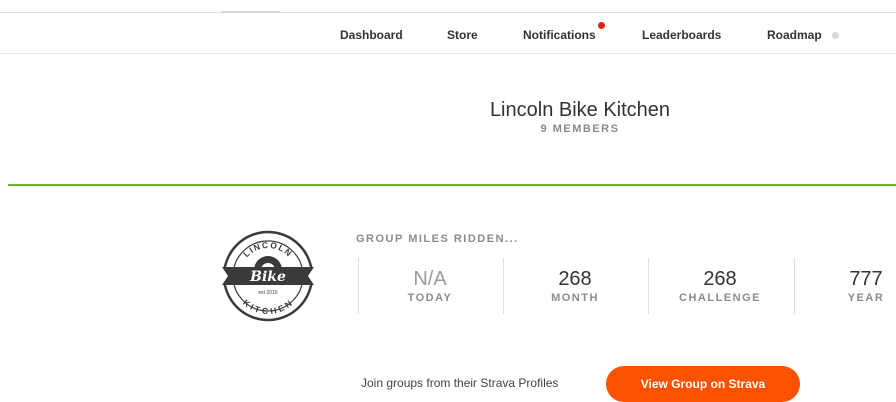  Describe the element at coordinates (575, 298) in the screenshot. I see `stat-month-label: MONTH` at that location.